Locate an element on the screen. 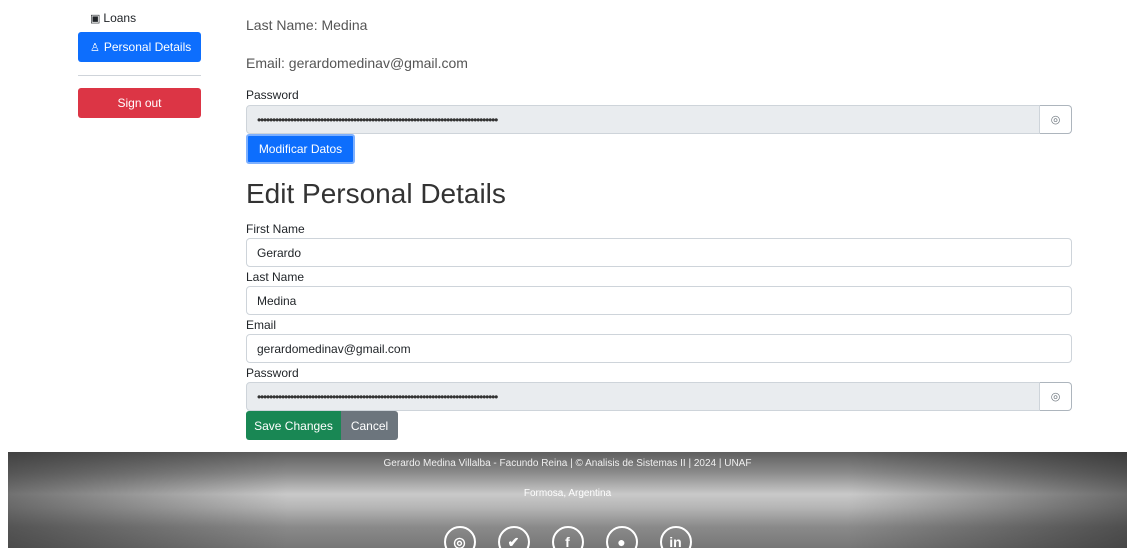 The width and height of the screenshot is (1135, 548). loans-icon: ▣ is located at coordinates (95, 18).